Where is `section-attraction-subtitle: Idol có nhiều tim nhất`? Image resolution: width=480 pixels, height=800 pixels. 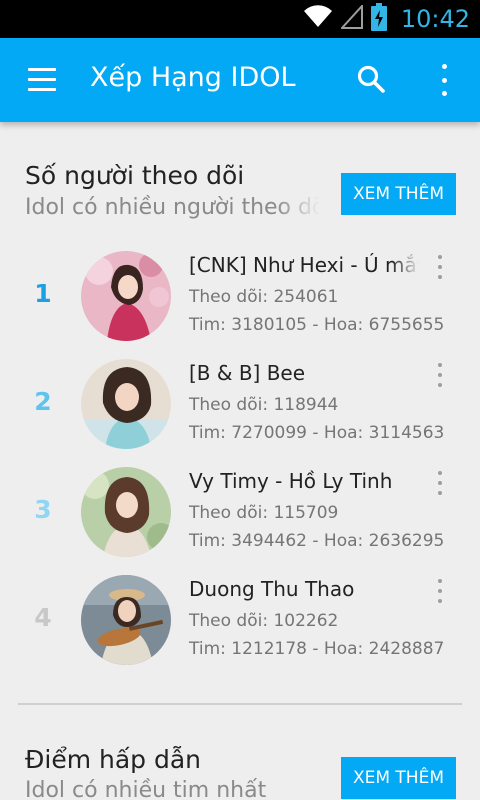 section-attraction-subtitle: Idol có nhiều tim nhất is located at coordinates (146, 789).